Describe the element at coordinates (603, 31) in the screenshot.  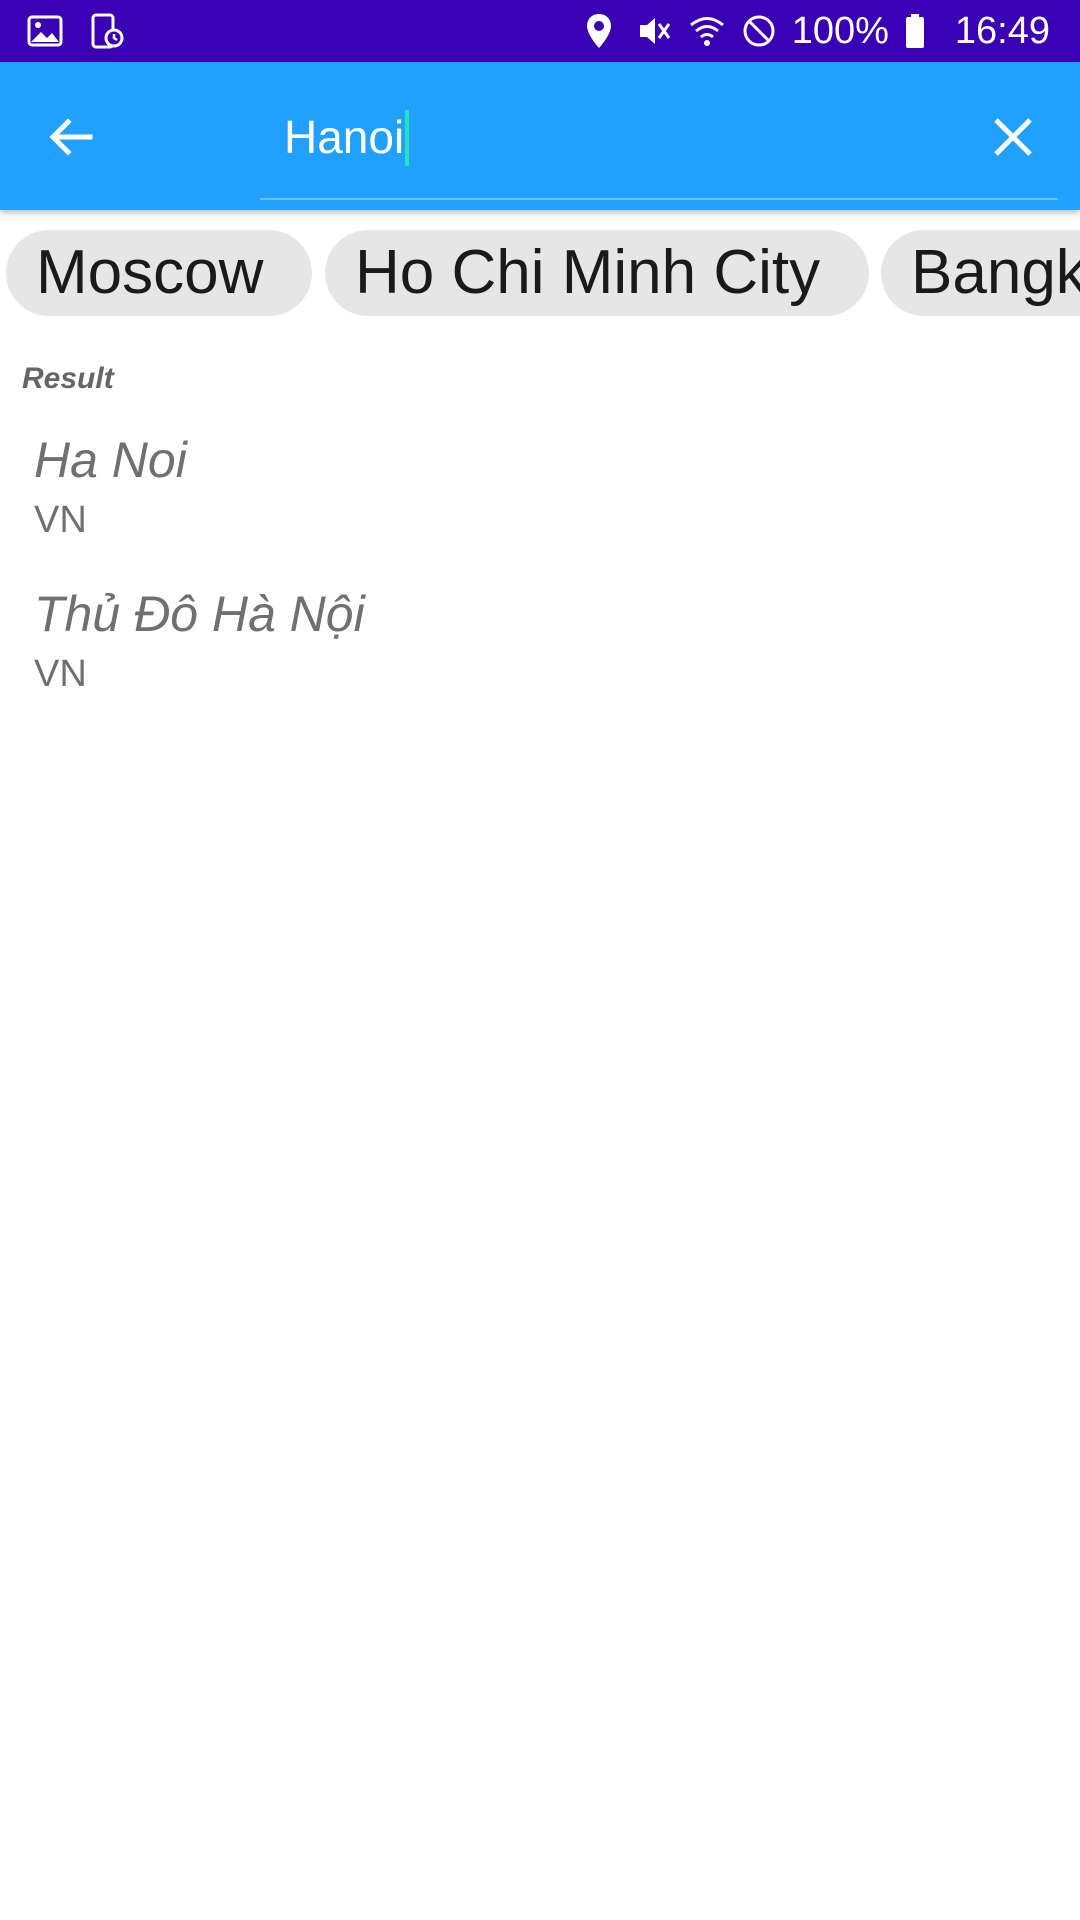
I see `location-icon` at that location.